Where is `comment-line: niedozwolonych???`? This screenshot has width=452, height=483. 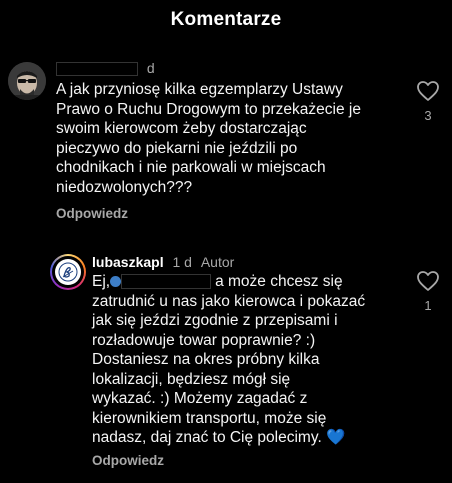 comment-line: niedozwolonych??? is located at coordinates (124, 187).